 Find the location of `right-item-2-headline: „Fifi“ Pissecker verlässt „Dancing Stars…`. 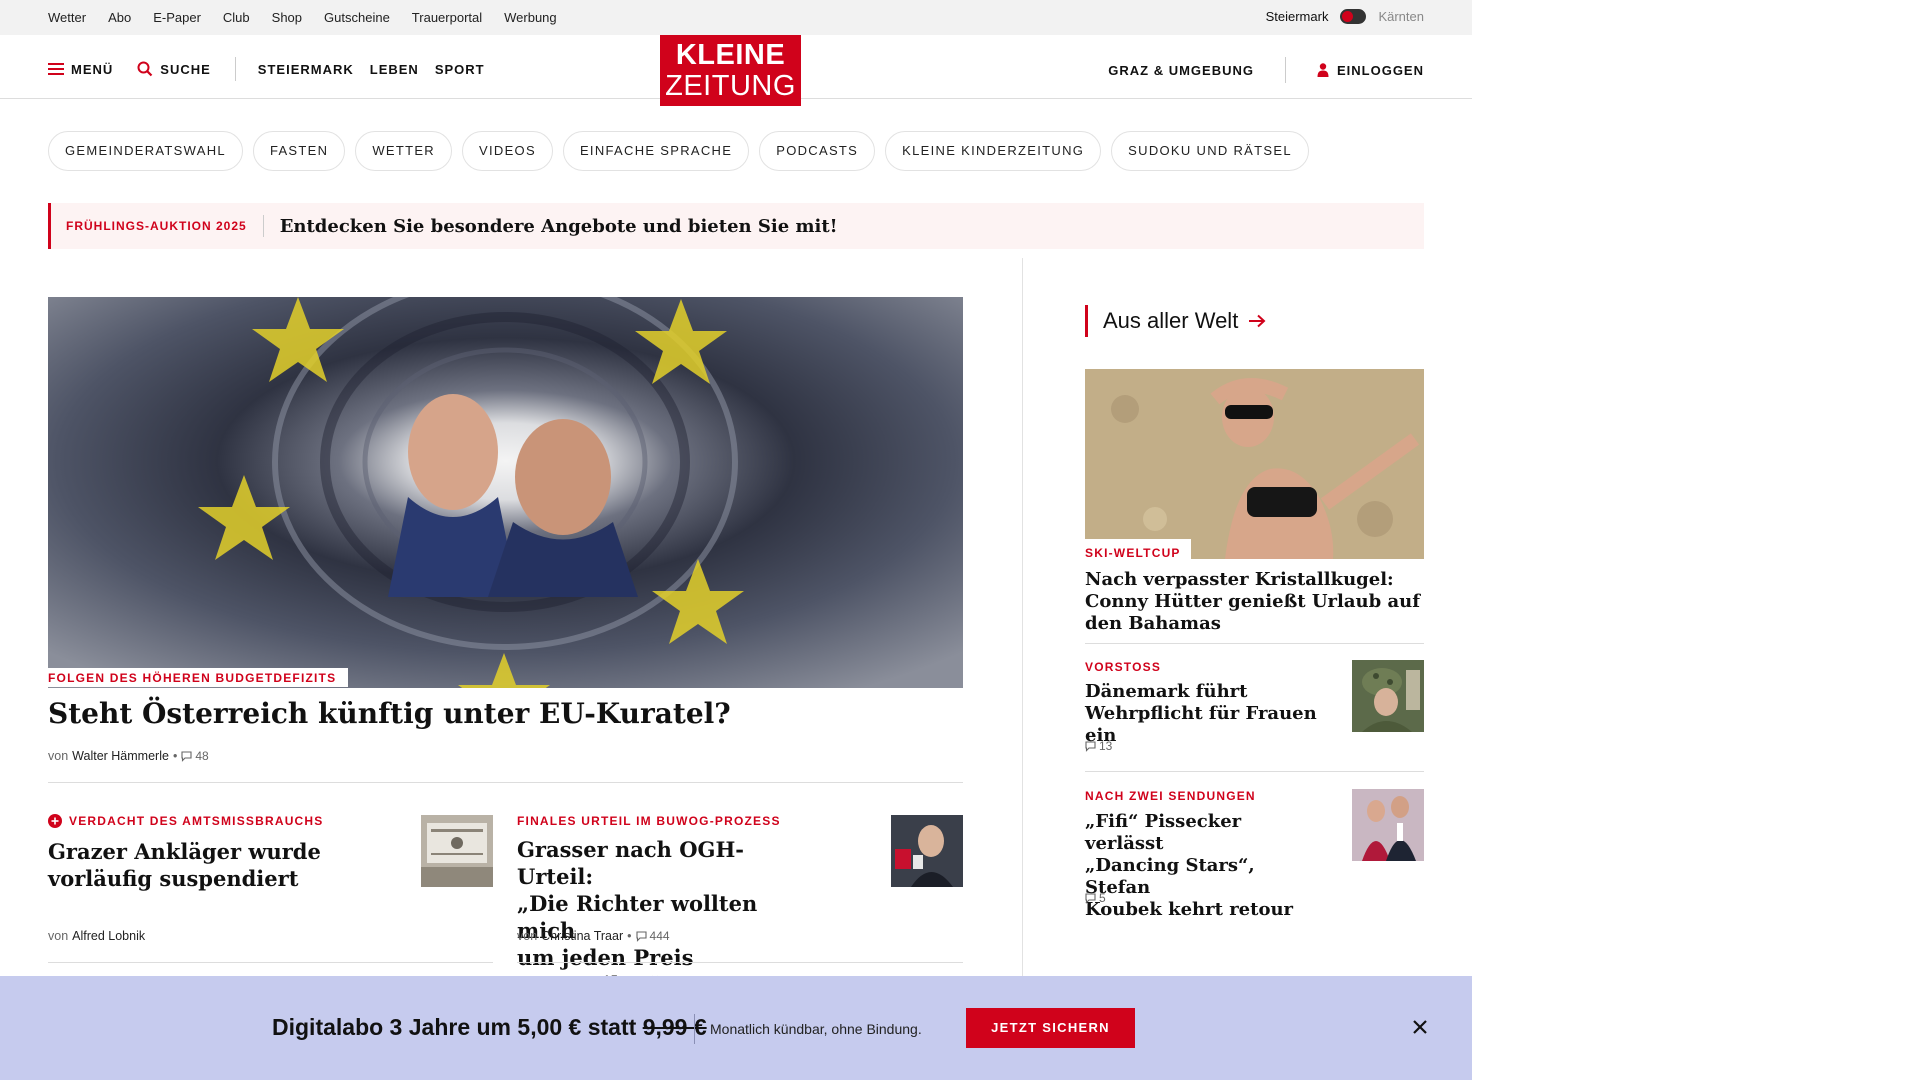

right-item-2-headline: „Fifi“ Pissecker verlässt „Dancing Stars… is located at coordinates (1205, 866).